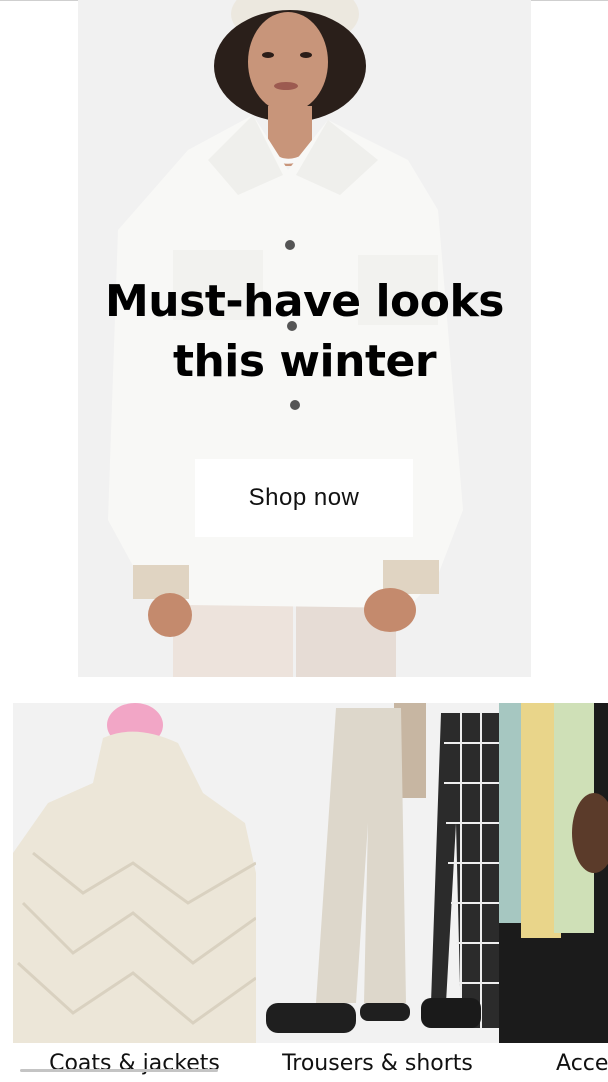 Image resolution: width=608 pixels, height=1082 pixels. Describe the element at coordinates (304, 498) in the screenshot. I see `shop-now-button: Shop now` at that location.